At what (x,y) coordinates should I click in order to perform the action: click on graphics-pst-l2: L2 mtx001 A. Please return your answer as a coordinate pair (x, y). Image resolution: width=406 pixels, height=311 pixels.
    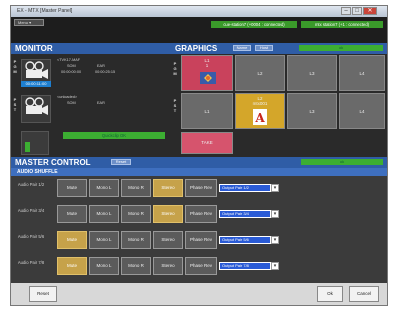
    Looking at the image, I should click on (260, 111).